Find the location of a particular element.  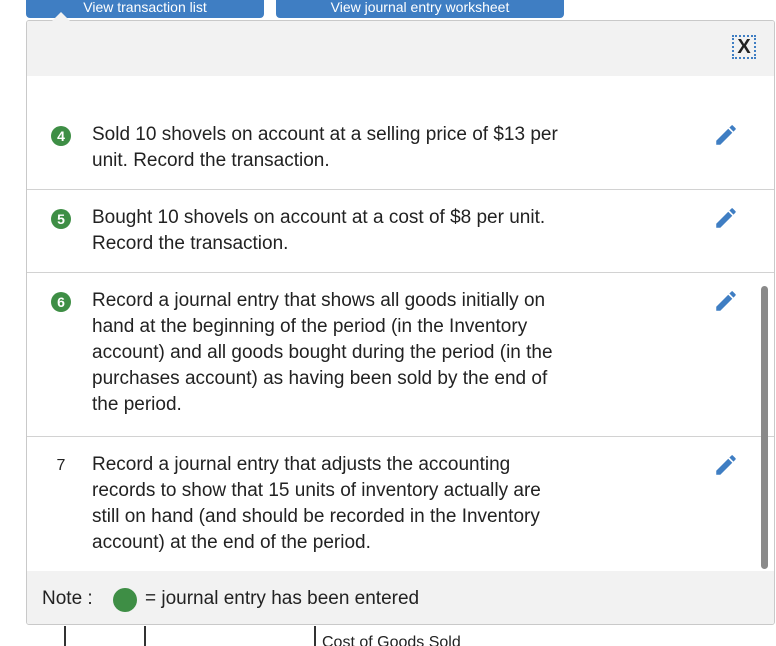

note-text: = journal entry has been entered is located at coordinates (282, 598).